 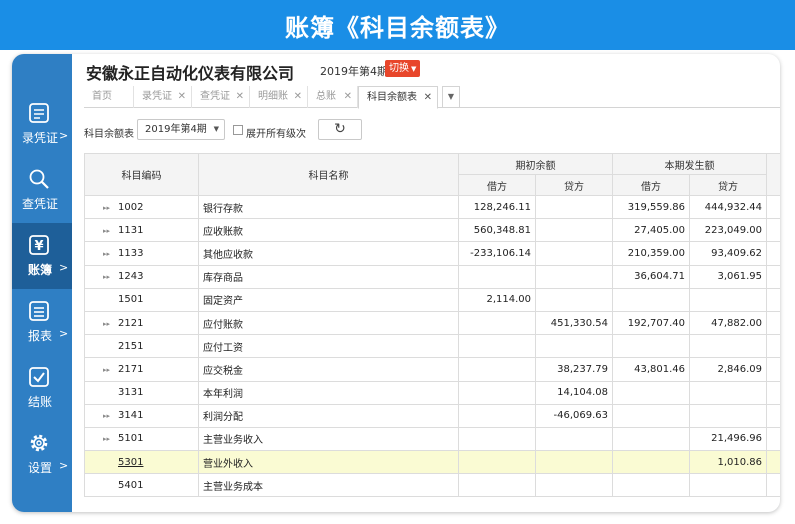 I want to click on show-all-levels-checkbox, so click(x=238, y=130).